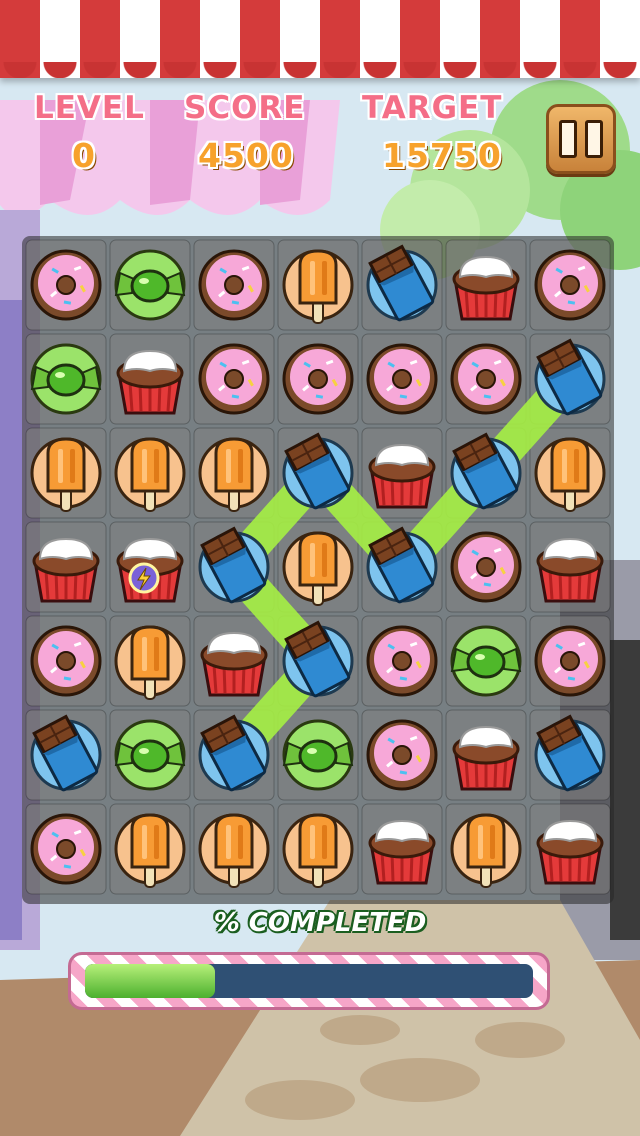  Describe the element at coordinates (89, 108) in the screenshot. I see `level-label: LEVEL` at that location.